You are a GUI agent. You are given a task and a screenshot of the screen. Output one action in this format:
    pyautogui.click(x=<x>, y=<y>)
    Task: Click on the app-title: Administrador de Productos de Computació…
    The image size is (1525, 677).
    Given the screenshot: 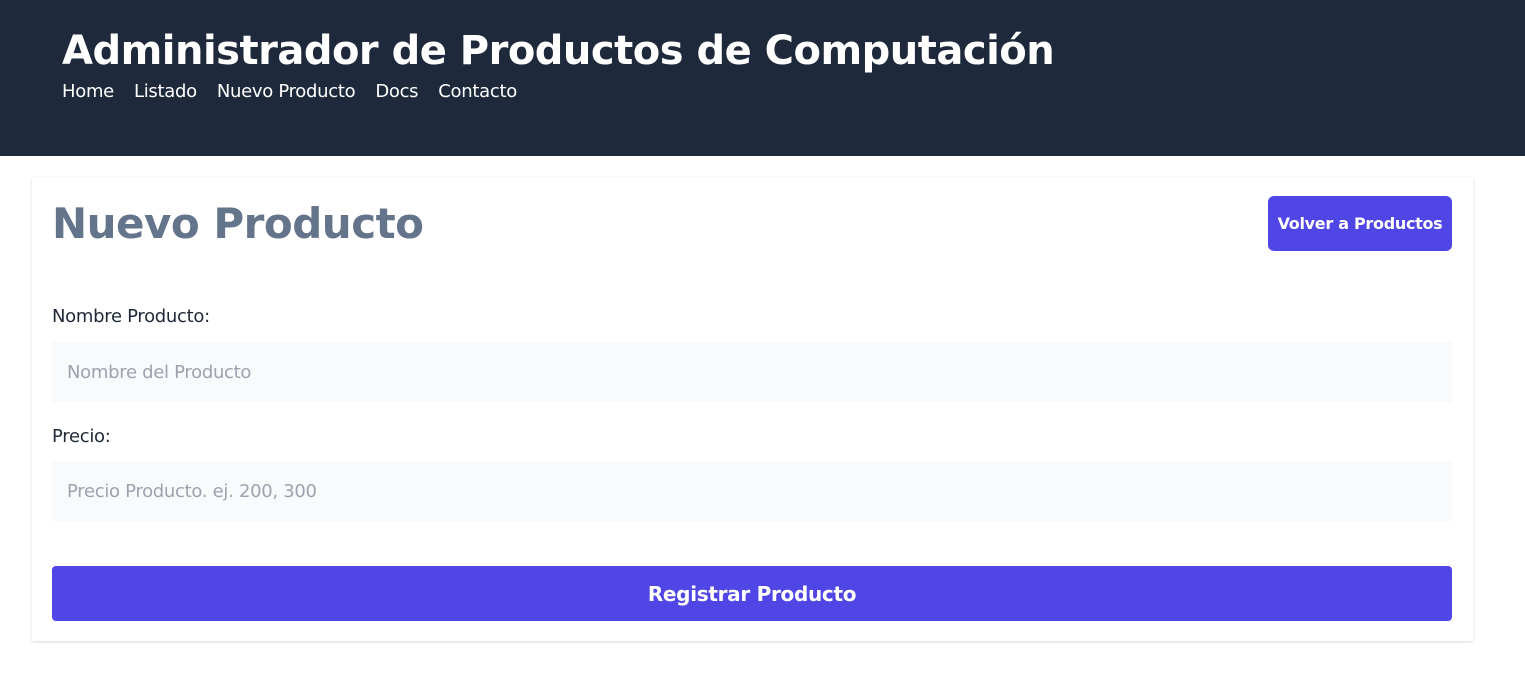 What is the action you would take?
    pyautogui.click(x=558, y=51)
    